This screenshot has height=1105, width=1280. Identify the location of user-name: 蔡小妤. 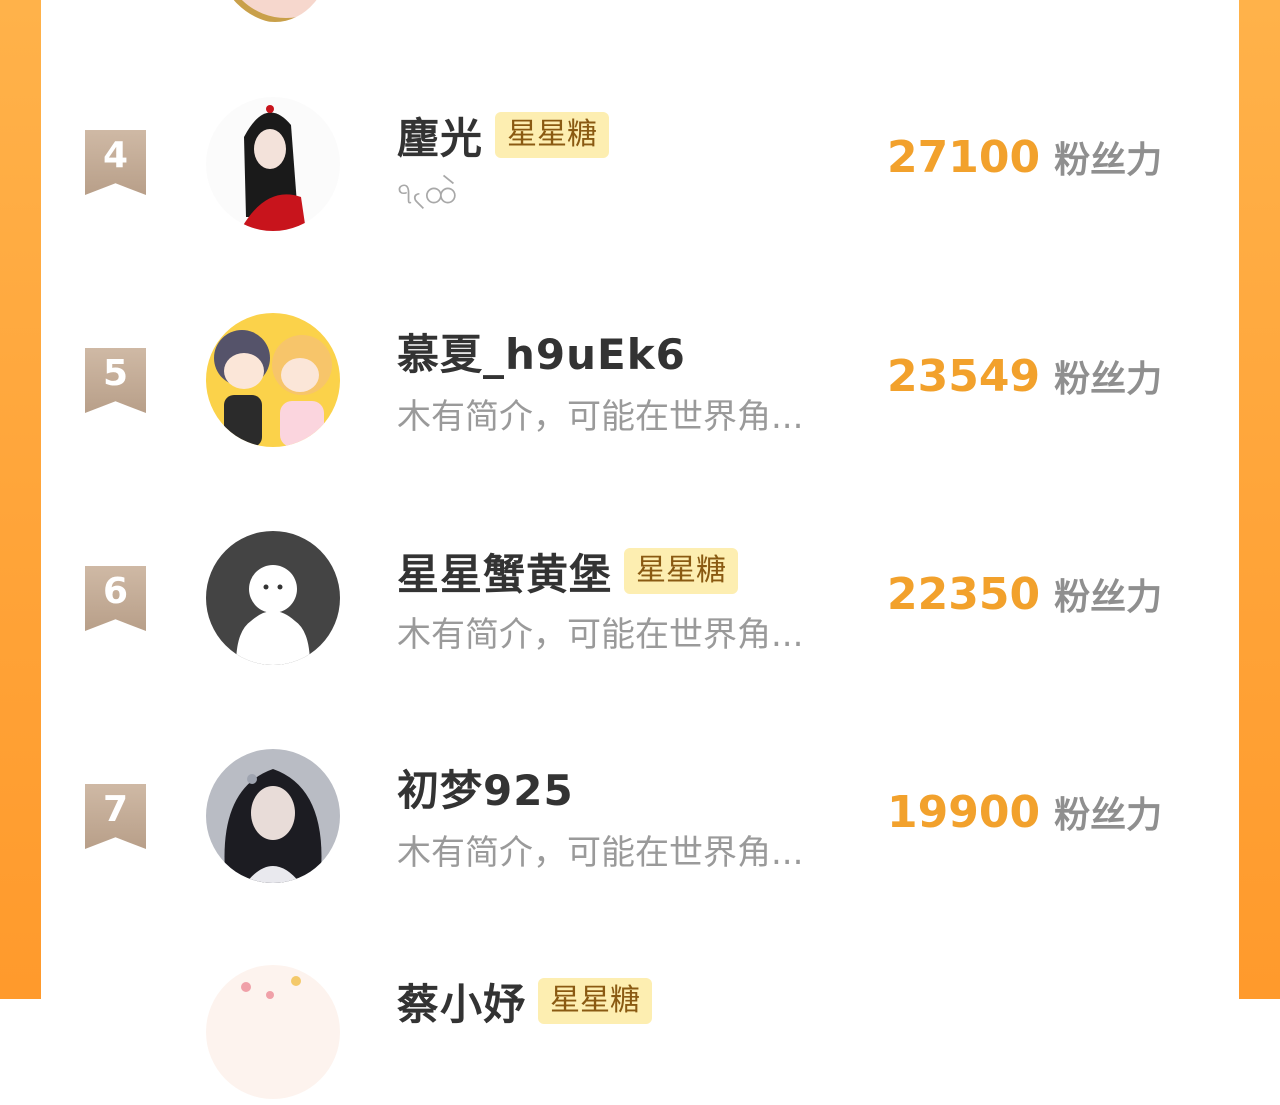
(462, 1004).